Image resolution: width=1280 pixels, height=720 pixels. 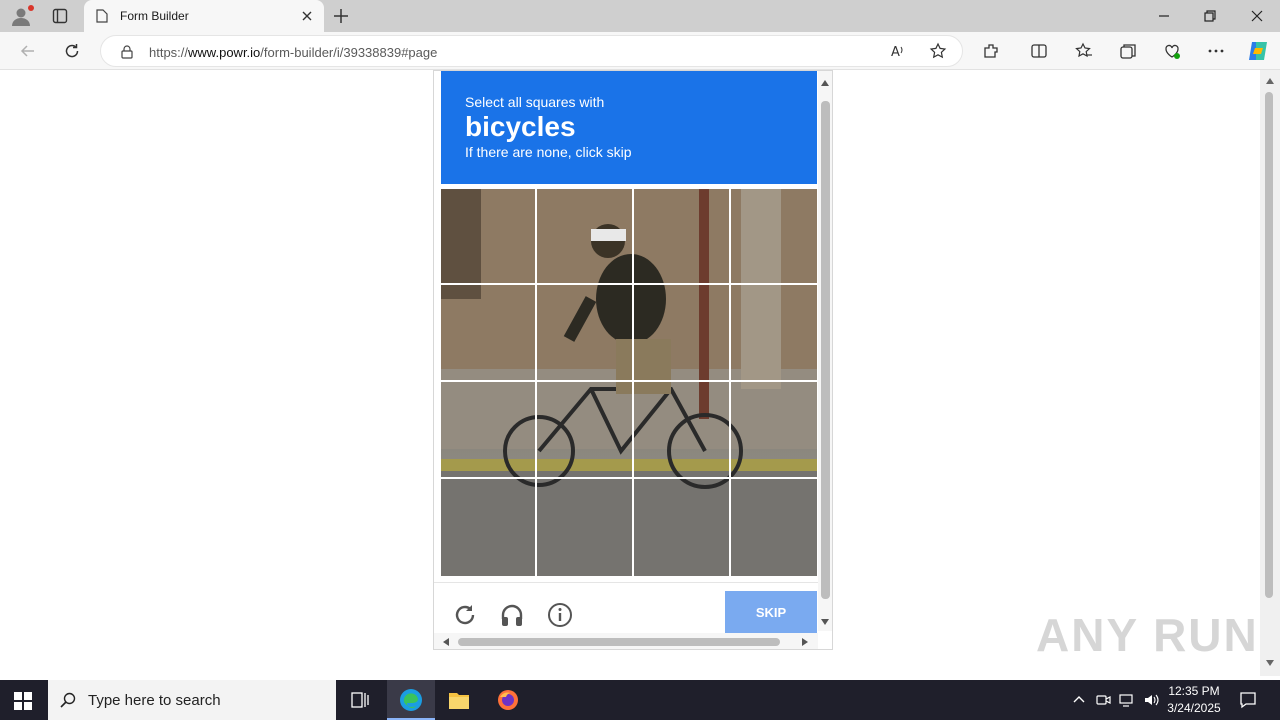 What do you see at coordinates (938, 51) in the screenshot?
I see `favorite-star-icon` at bounding box center [938, 51].